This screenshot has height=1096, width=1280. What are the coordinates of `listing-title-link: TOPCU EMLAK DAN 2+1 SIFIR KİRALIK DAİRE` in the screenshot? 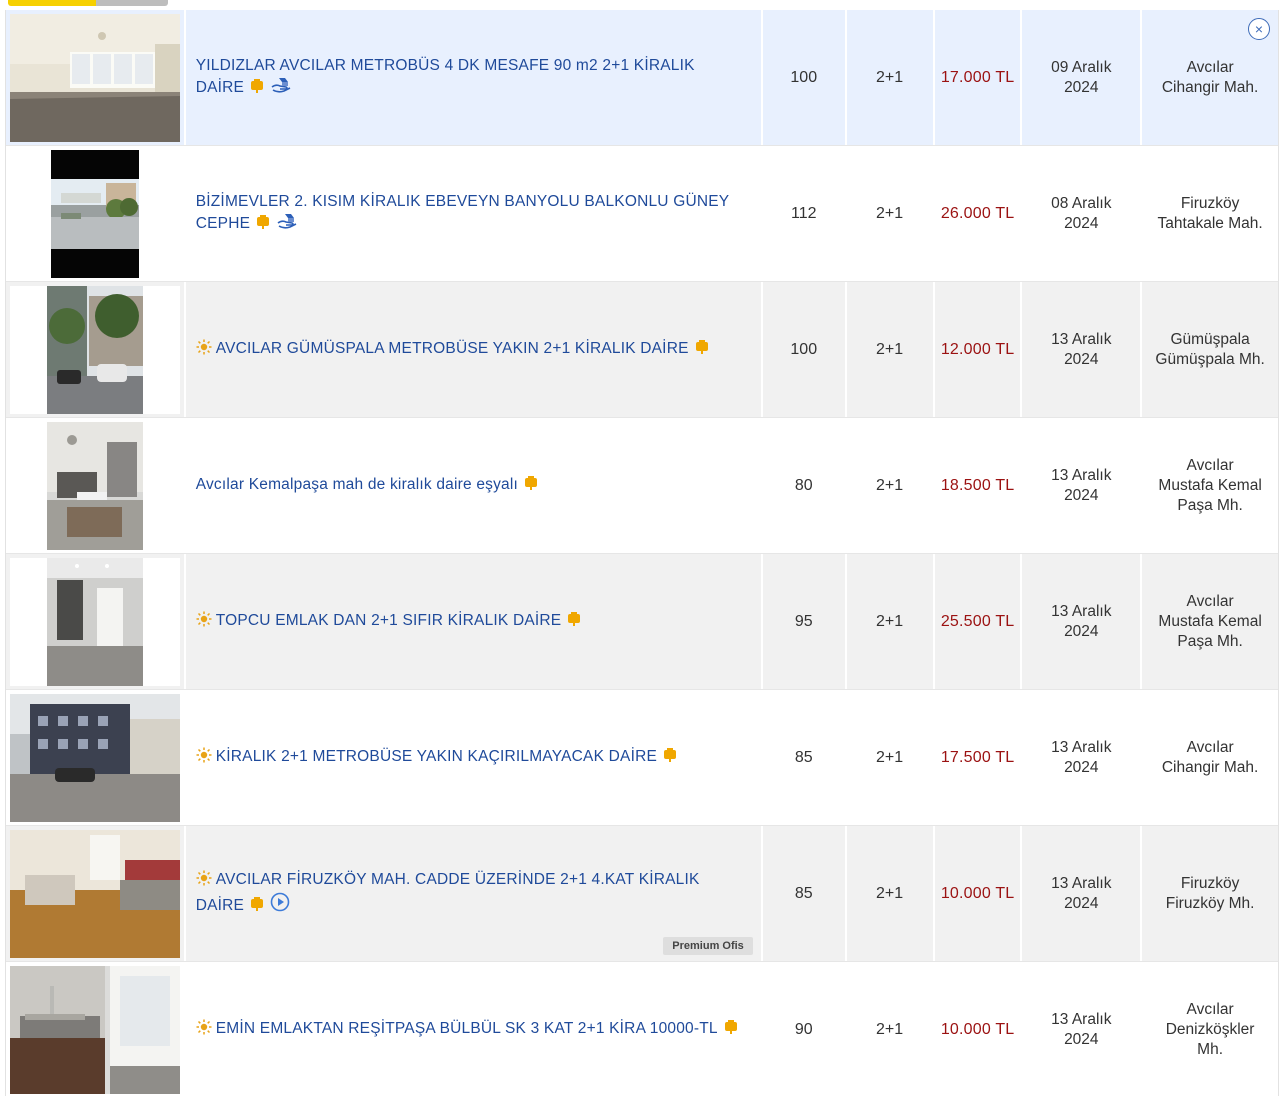 It's located at (389, 622).